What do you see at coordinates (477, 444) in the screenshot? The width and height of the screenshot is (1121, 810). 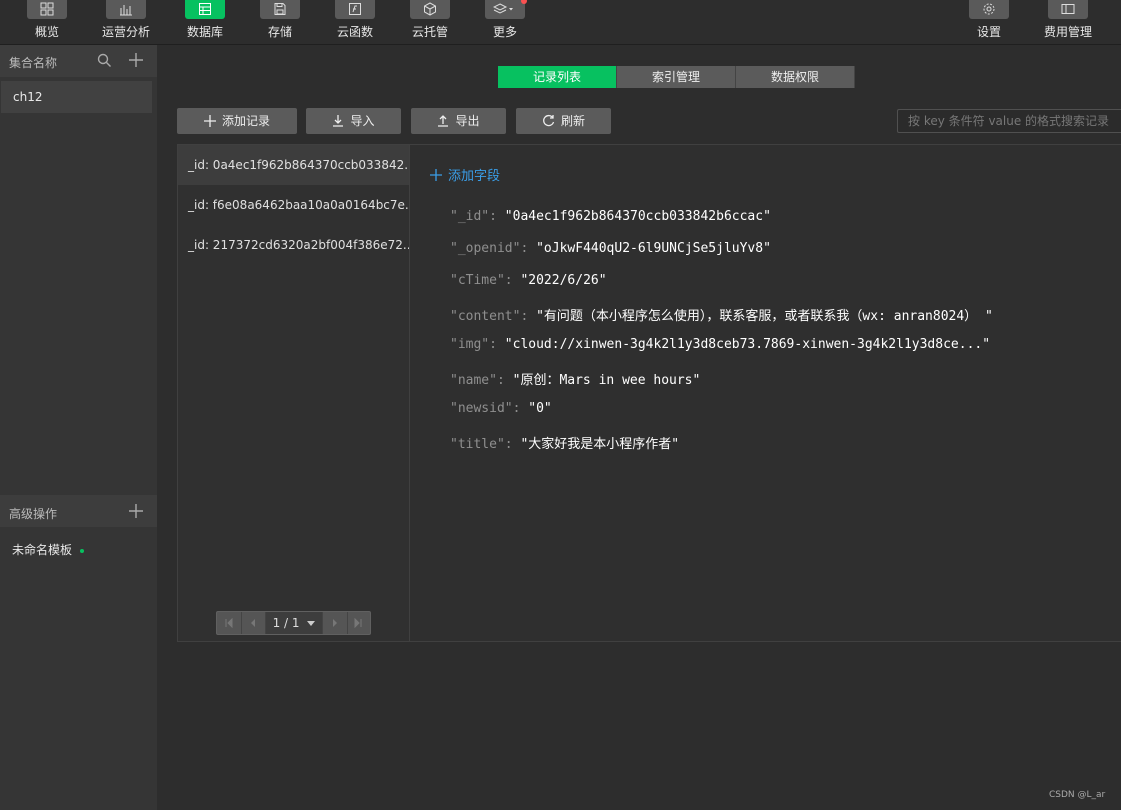 I see `field-key: "title"` at bounding box center [477, 444].